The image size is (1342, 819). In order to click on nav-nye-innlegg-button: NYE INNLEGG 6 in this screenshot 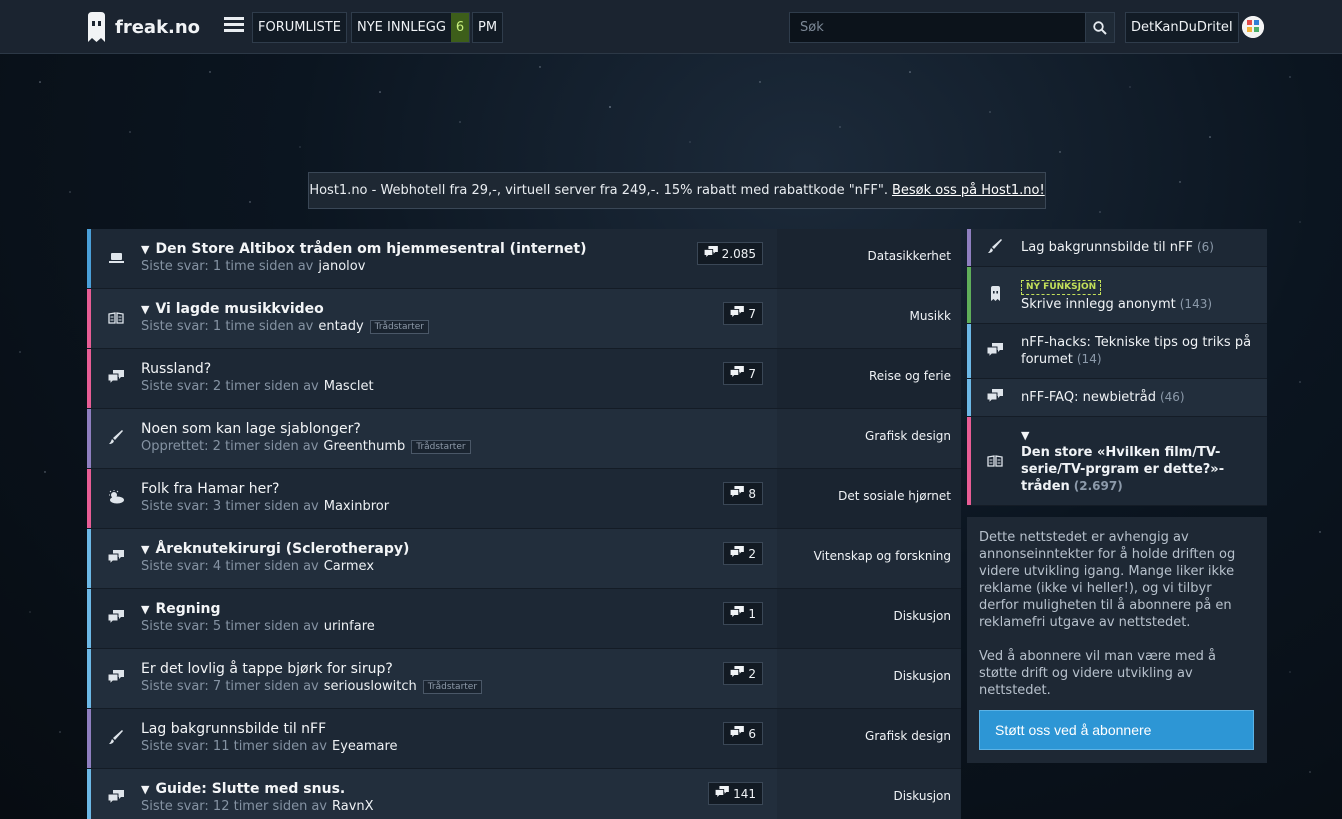, I will do `click(411, 27)`.